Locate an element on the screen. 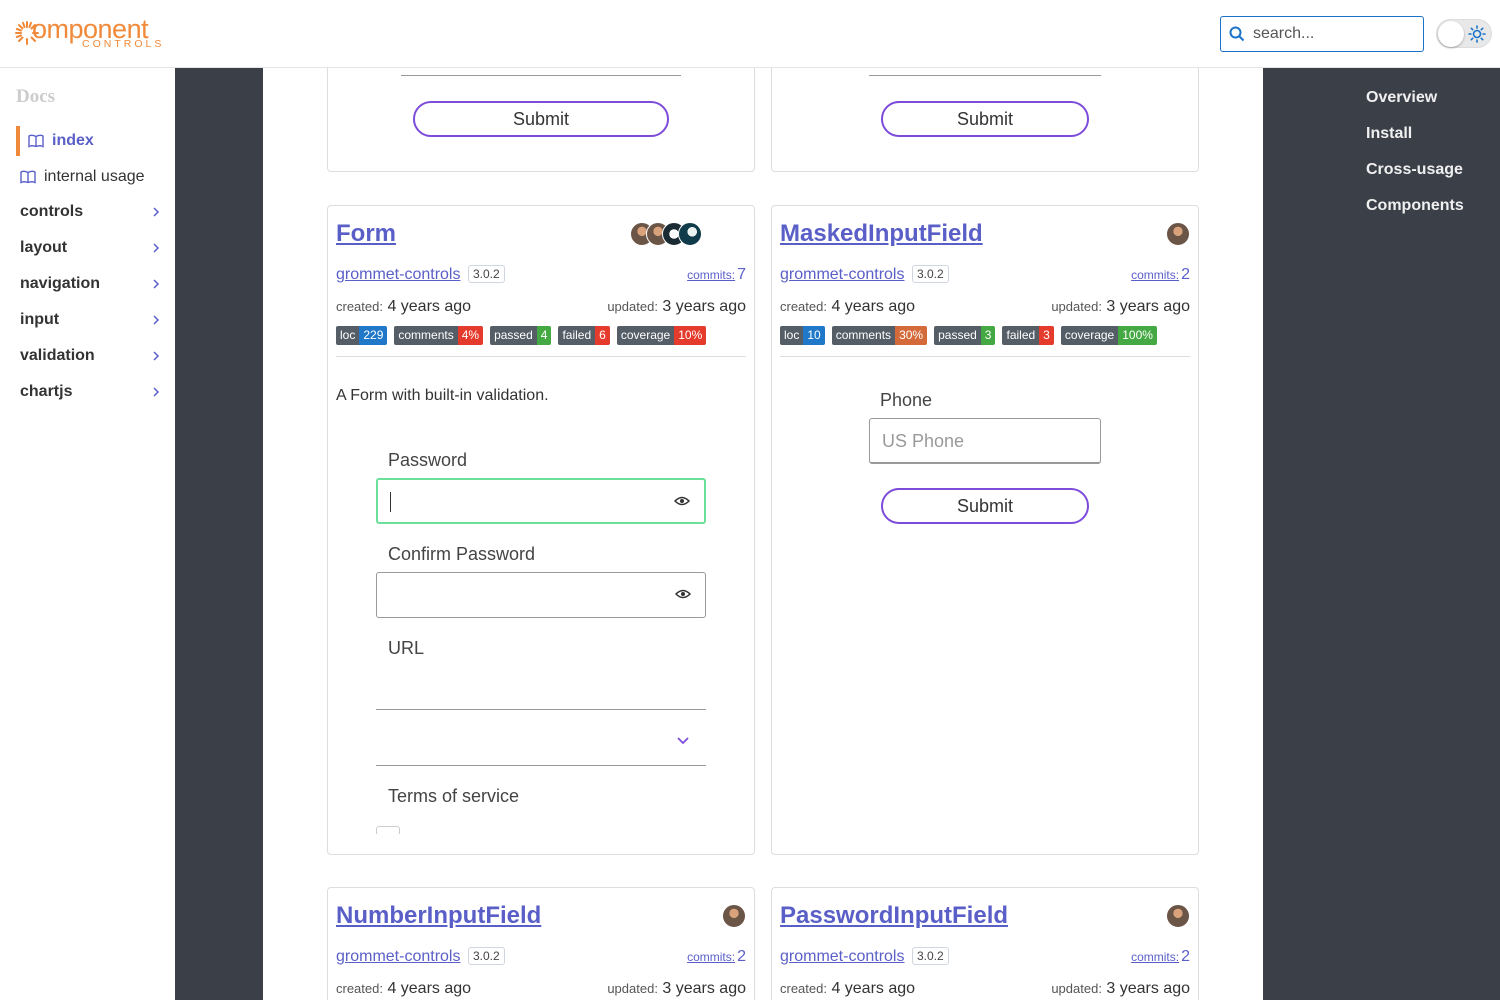 The width and height of the screenshot is (1500, 1000). card-title-link: PasswordInputField is located at coordinates (894, 916).